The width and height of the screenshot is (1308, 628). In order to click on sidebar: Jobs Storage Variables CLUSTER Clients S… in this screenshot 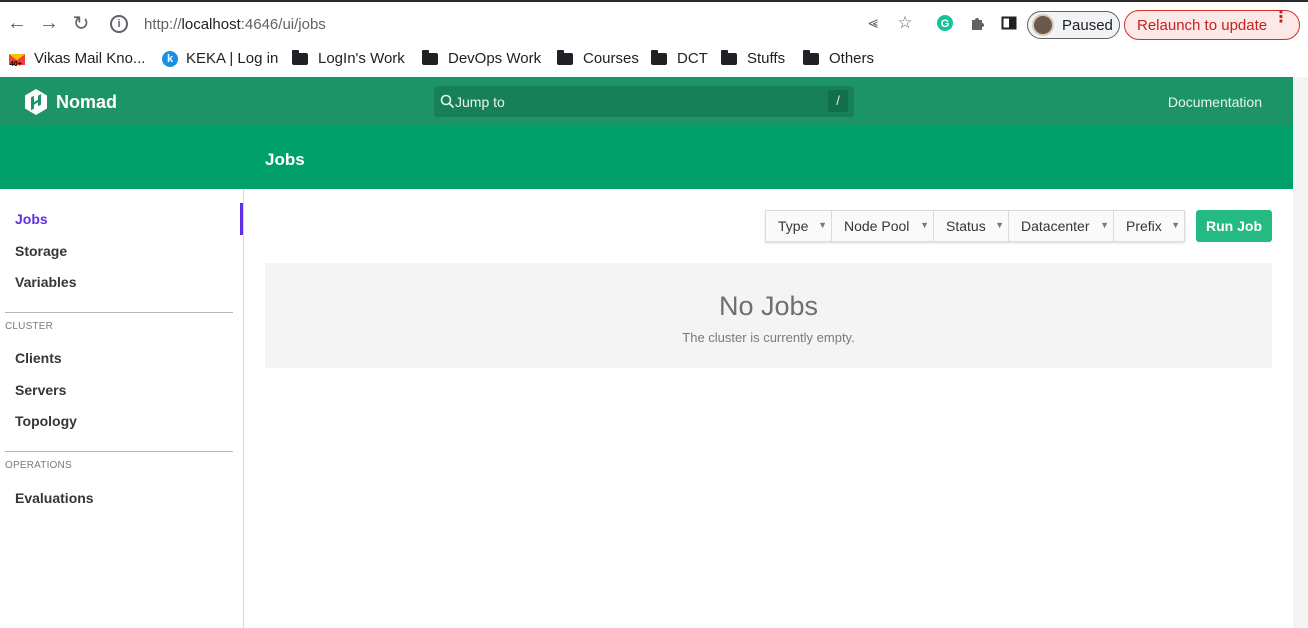, I will do `click(122, 408)`.